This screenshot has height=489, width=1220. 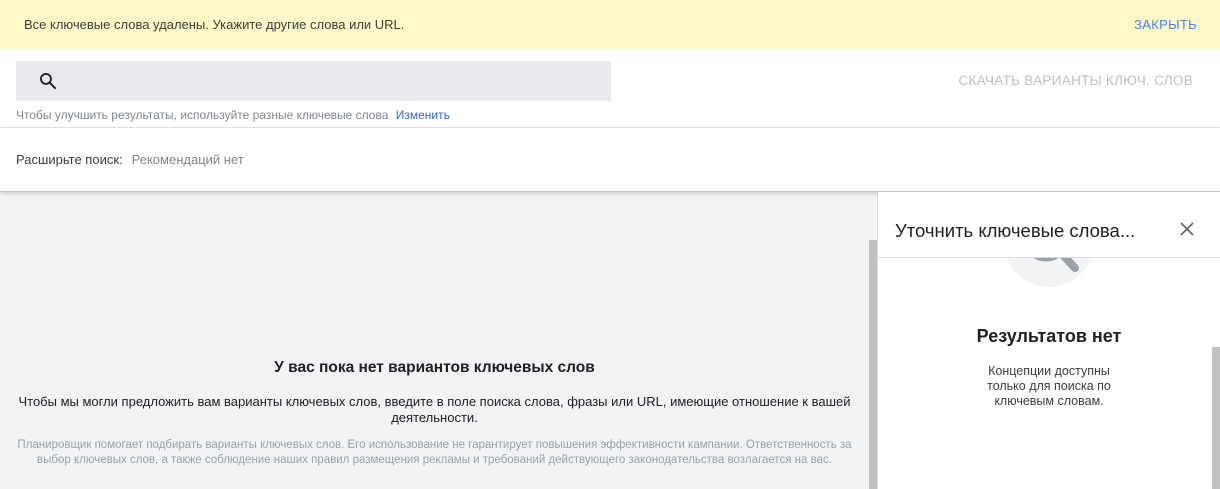 What do you see at coordinates (187, 159) in the screenshot?
I see `expand-search-value: Рекомендаций нет` at bounding box center [187, 159].